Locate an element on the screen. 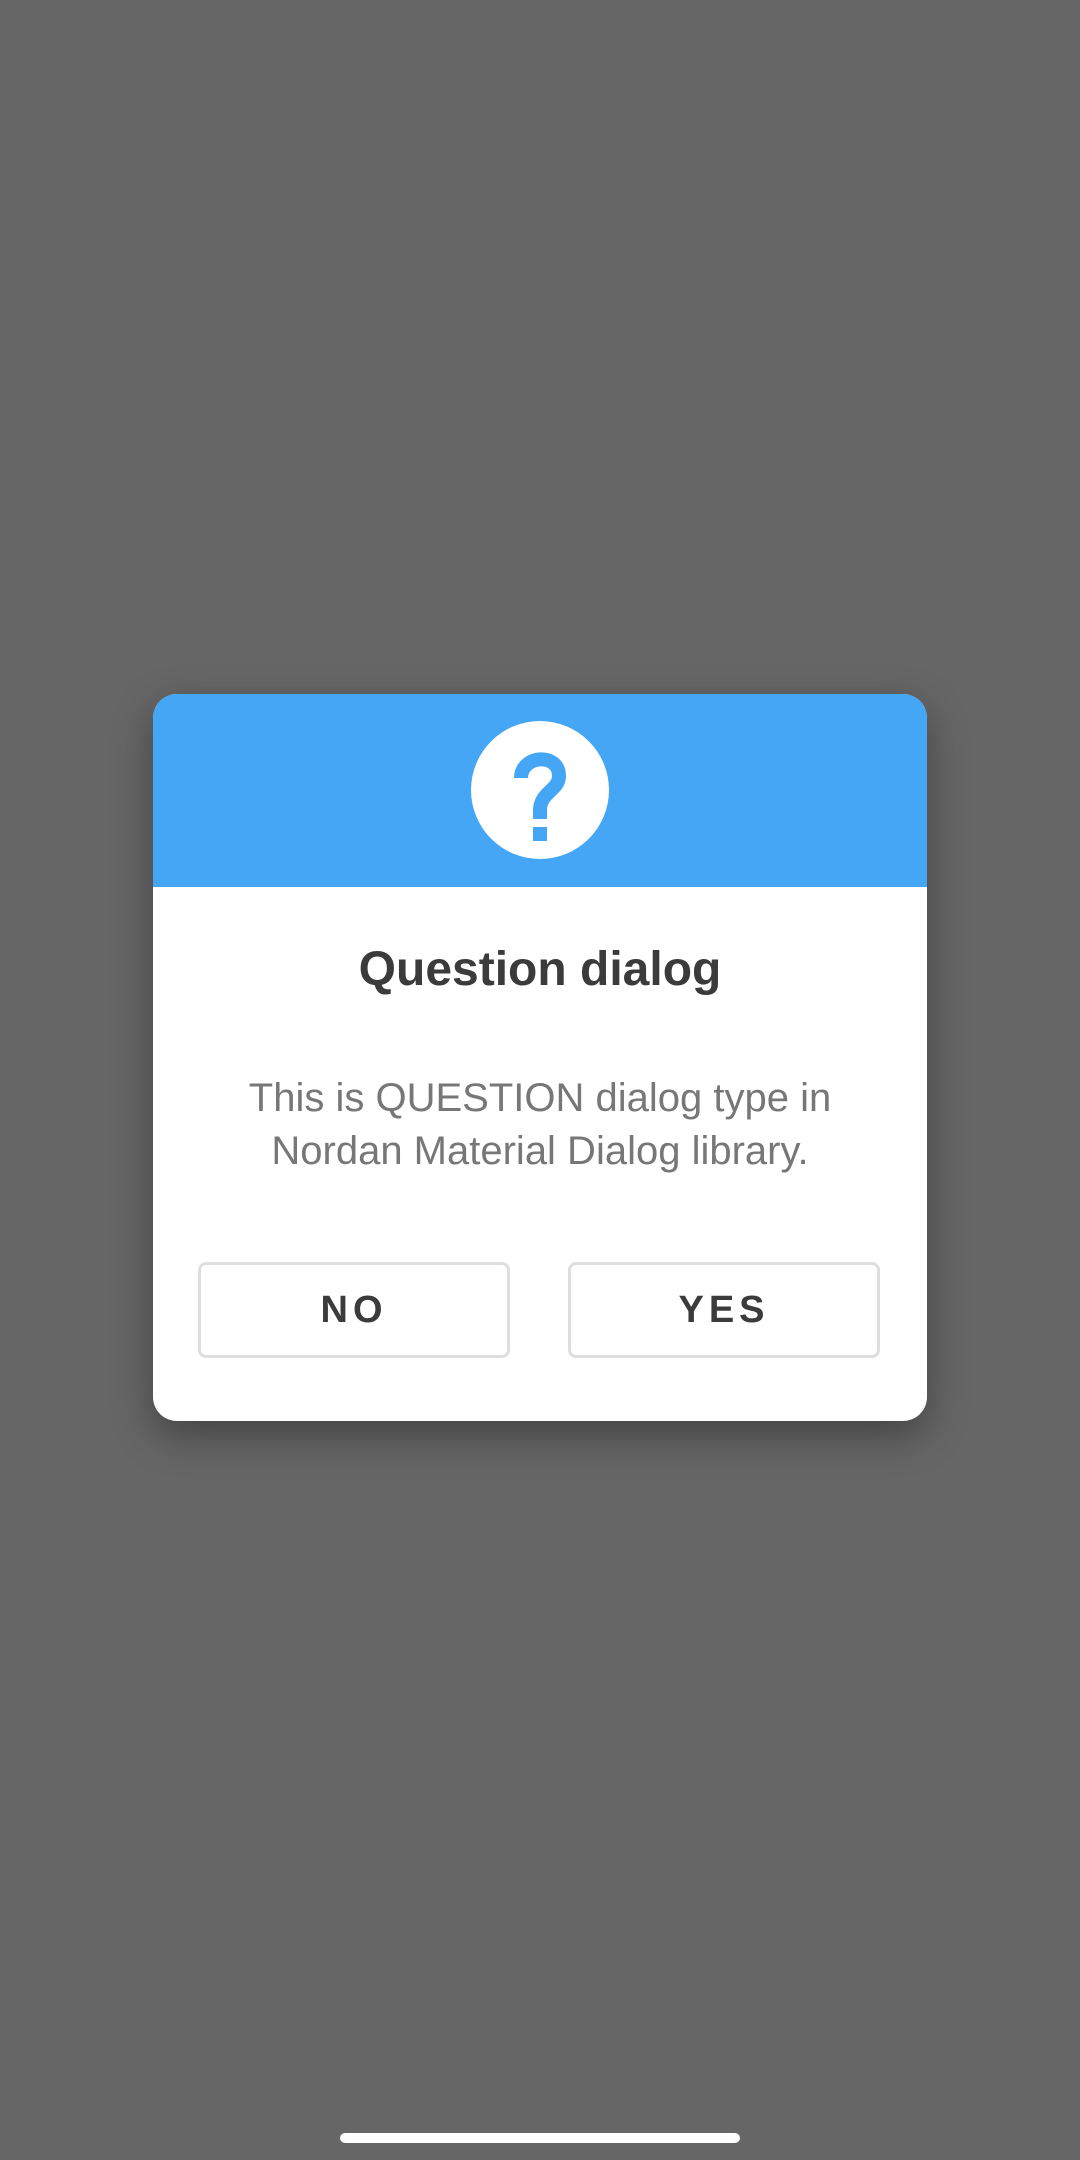  dialog-header is located at coordinates (540, 790).